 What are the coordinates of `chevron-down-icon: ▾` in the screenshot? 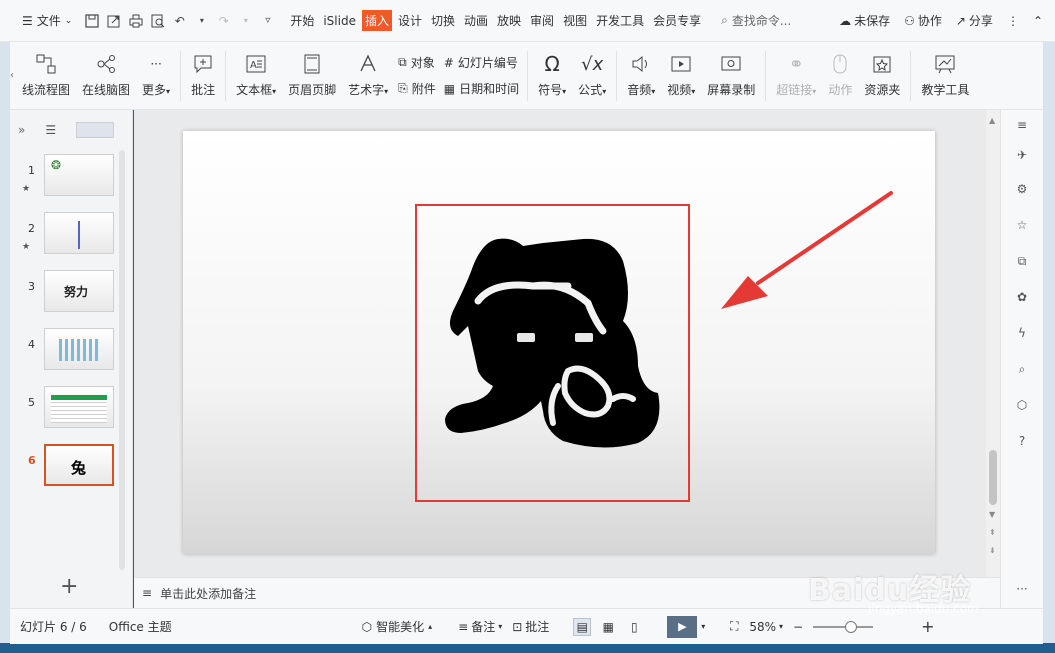 It's located at (653, 91).